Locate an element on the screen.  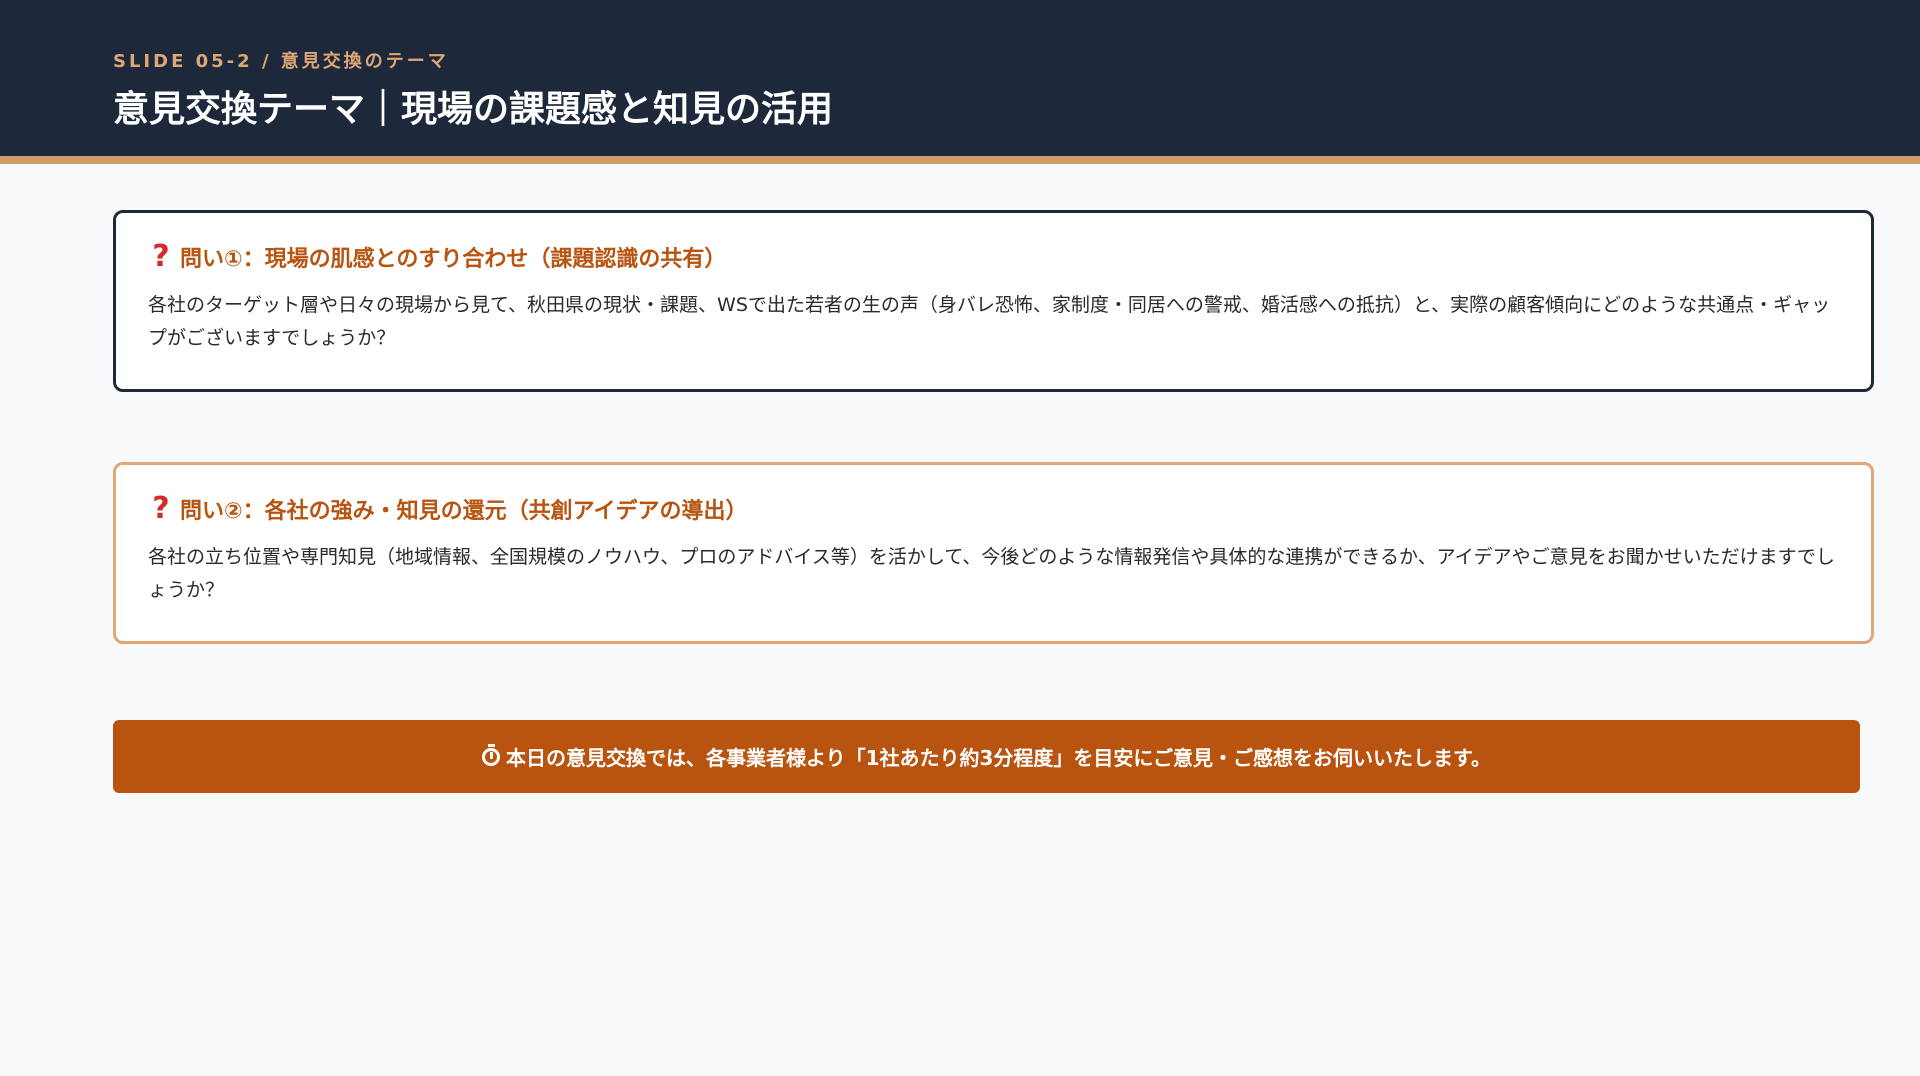
question-heading: ? 問い②：各社の強み・知見の還元（共創アイデアの導出） is located at coordinates (993, 509).